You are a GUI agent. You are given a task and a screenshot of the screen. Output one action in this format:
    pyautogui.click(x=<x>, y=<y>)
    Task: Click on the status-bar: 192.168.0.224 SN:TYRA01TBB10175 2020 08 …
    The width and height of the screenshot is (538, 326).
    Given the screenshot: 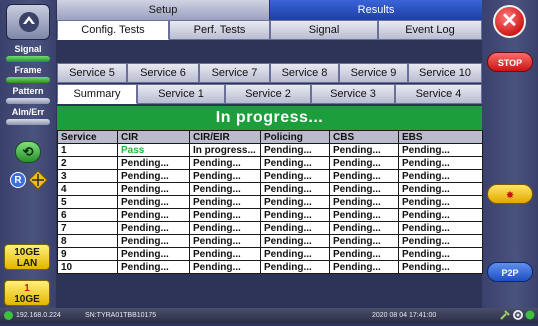 What is the action you would take?
    pyautogui.click(x=269, y=315)
    